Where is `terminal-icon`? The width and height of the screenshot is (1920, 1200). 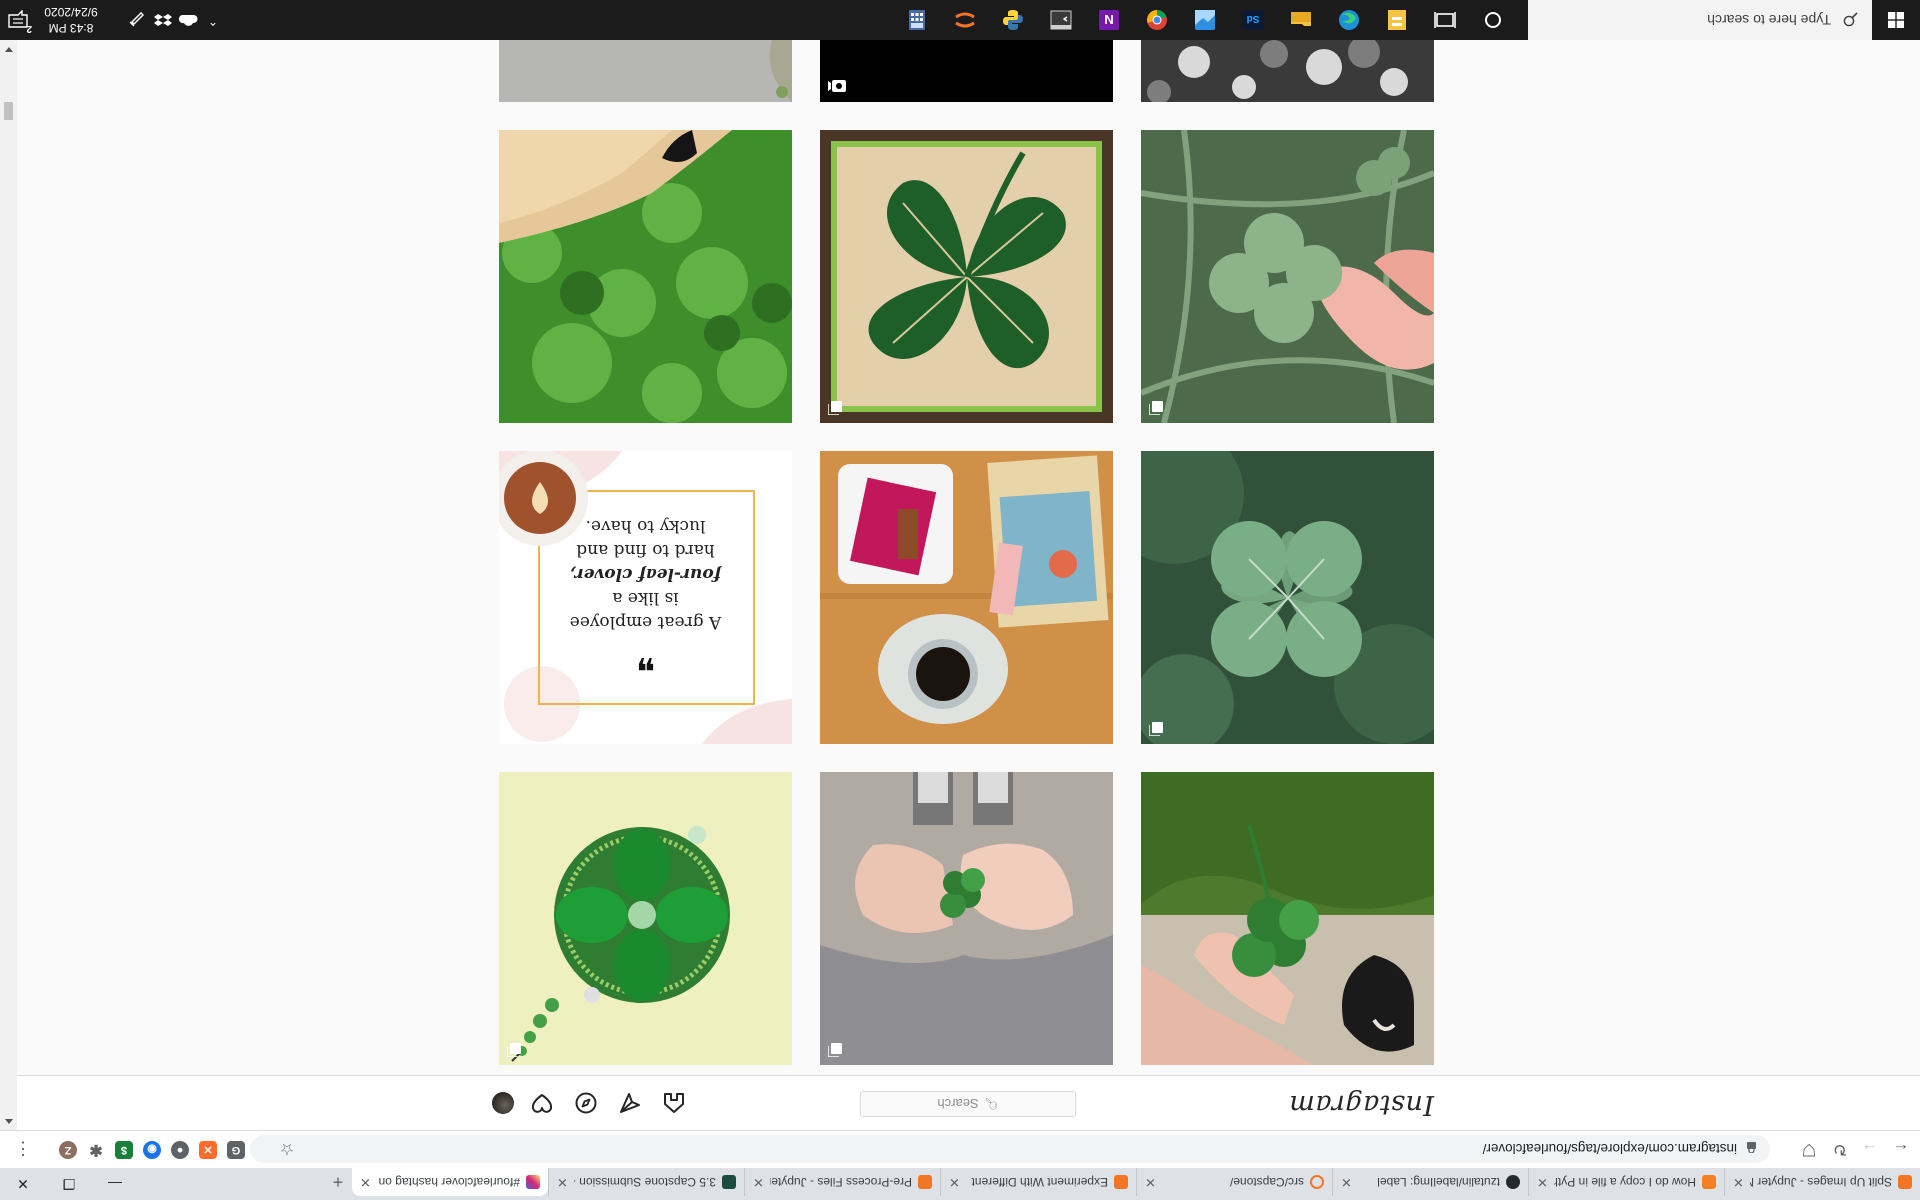 terminal-icon is located at coordinates (1061, 20).